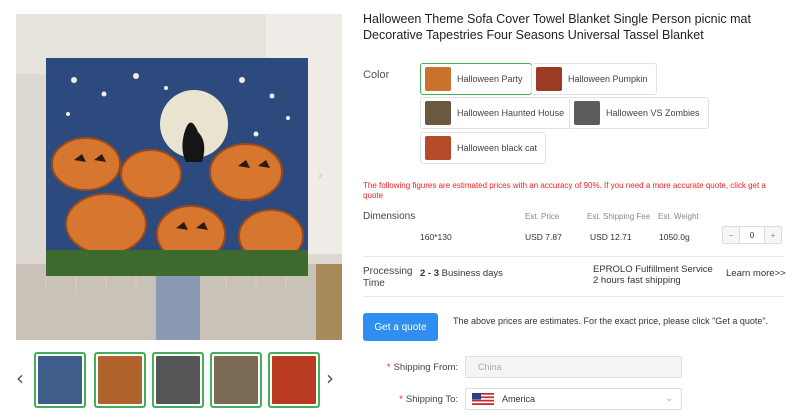 The image size is (800, 417). I want to click on color-option-label: Halloween Haunted House, so click(511, 113).